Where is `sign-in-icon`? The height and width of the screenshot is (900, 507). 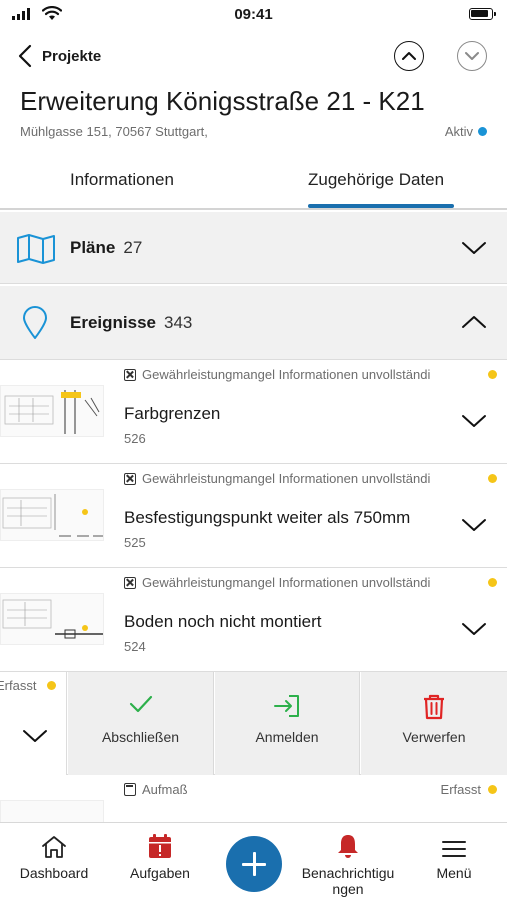
sign-in-icon is located at coordinates (286, 706).